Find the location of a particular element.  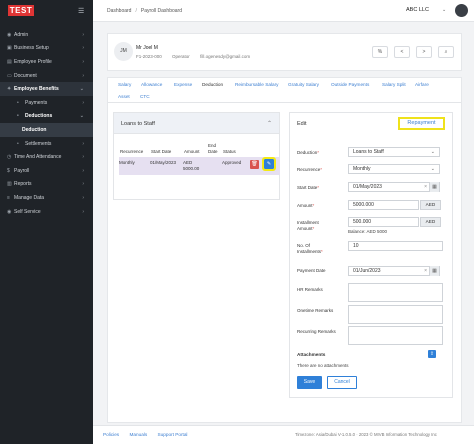

top-bar: Dashboard / Payroll Dashboard ABC LLC ⌄ is located at coordinates (283, 11).